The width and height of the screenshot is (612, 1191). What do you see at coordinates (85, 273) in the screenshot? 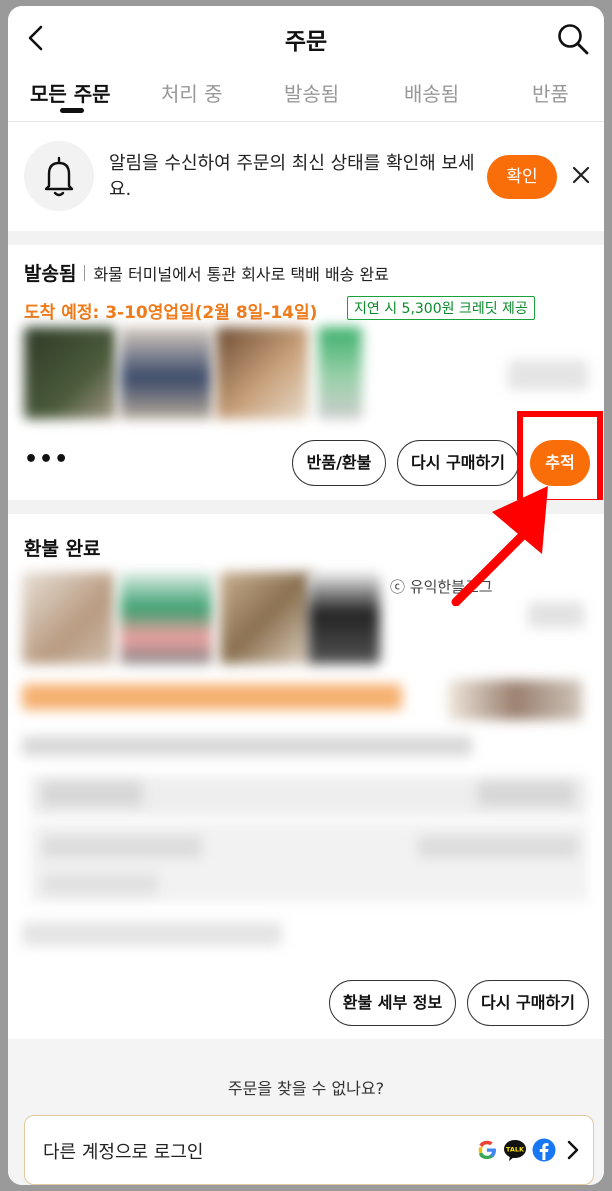
I see `status-divider` at bounding box center [85, 273].